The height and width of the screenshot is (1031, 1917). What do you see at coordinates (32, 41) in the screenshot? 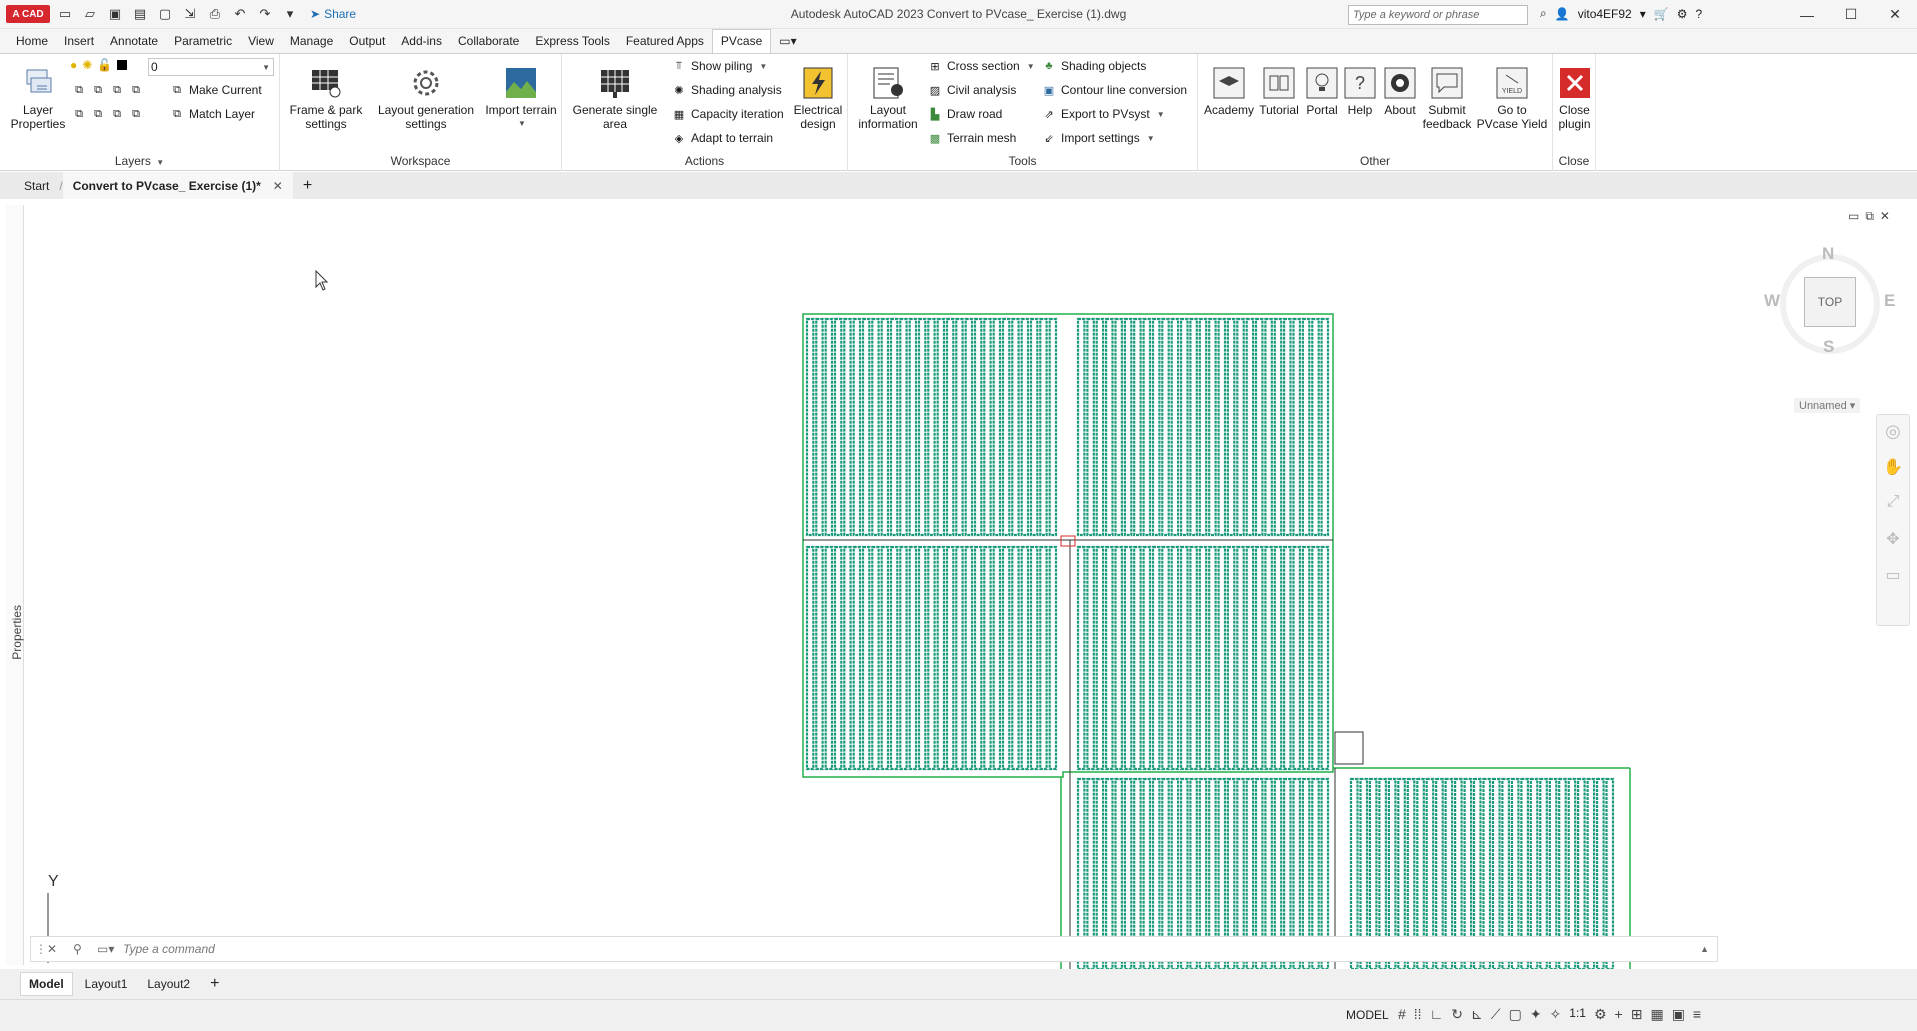
I see `tab-home: Home` at bounding box center [32, 41].